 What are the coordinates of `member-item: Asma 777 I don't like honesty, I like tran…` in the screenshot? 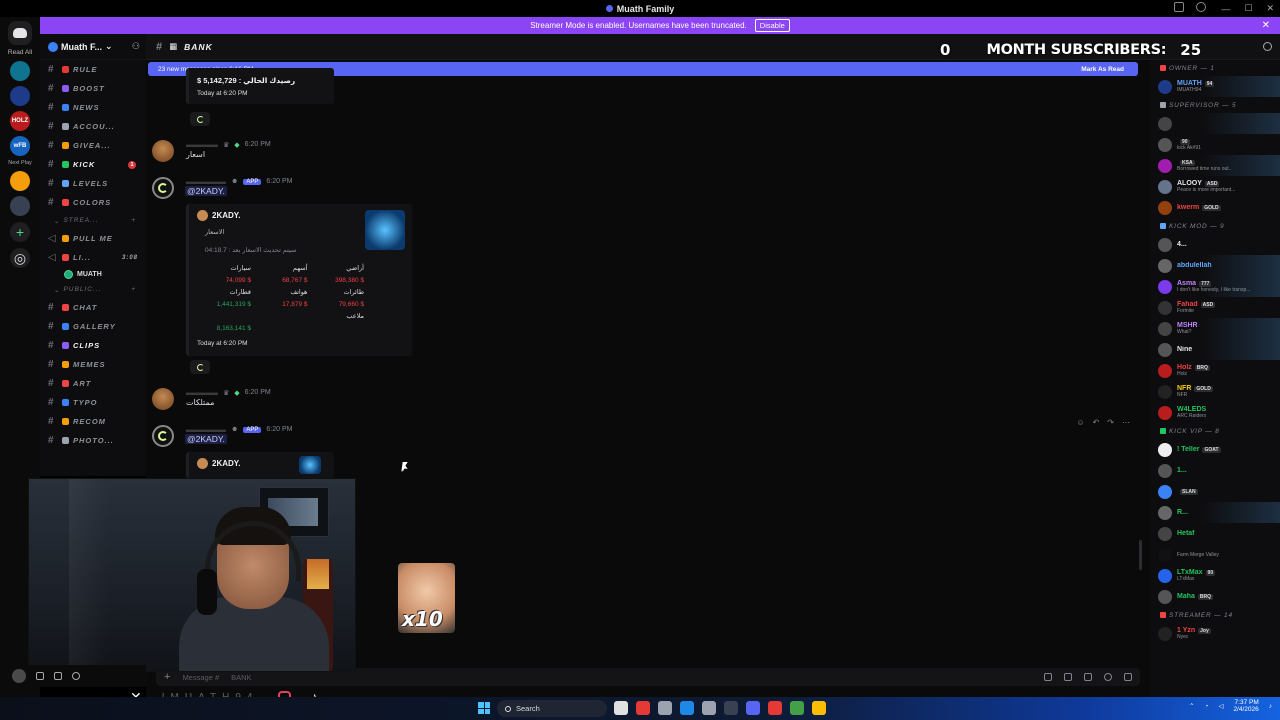 It's located at (1215, 286).